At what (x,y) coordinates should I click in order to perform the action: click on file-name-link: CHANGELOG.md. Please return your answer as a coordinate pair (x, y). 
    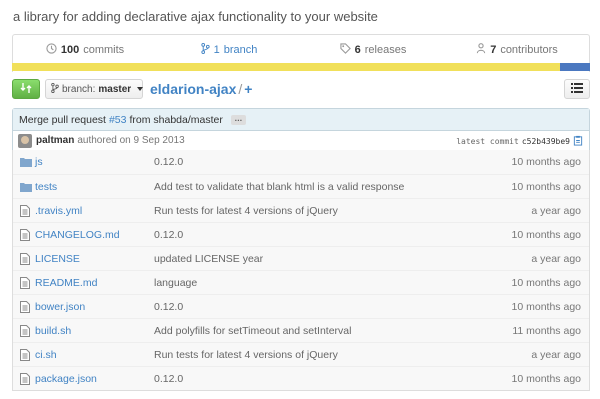
    Looking at the image, I should click on (94, 235).